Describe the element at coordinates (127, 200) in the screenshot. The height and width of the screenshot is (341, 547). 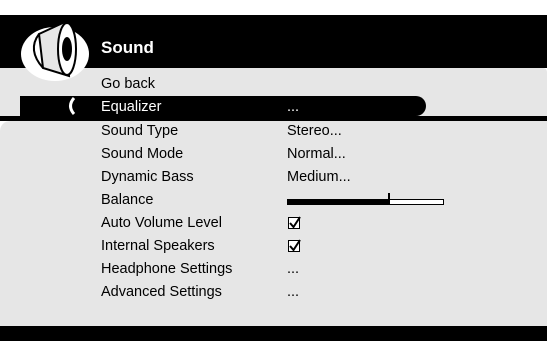
I see `menu-item-balance: Balance` at that location.